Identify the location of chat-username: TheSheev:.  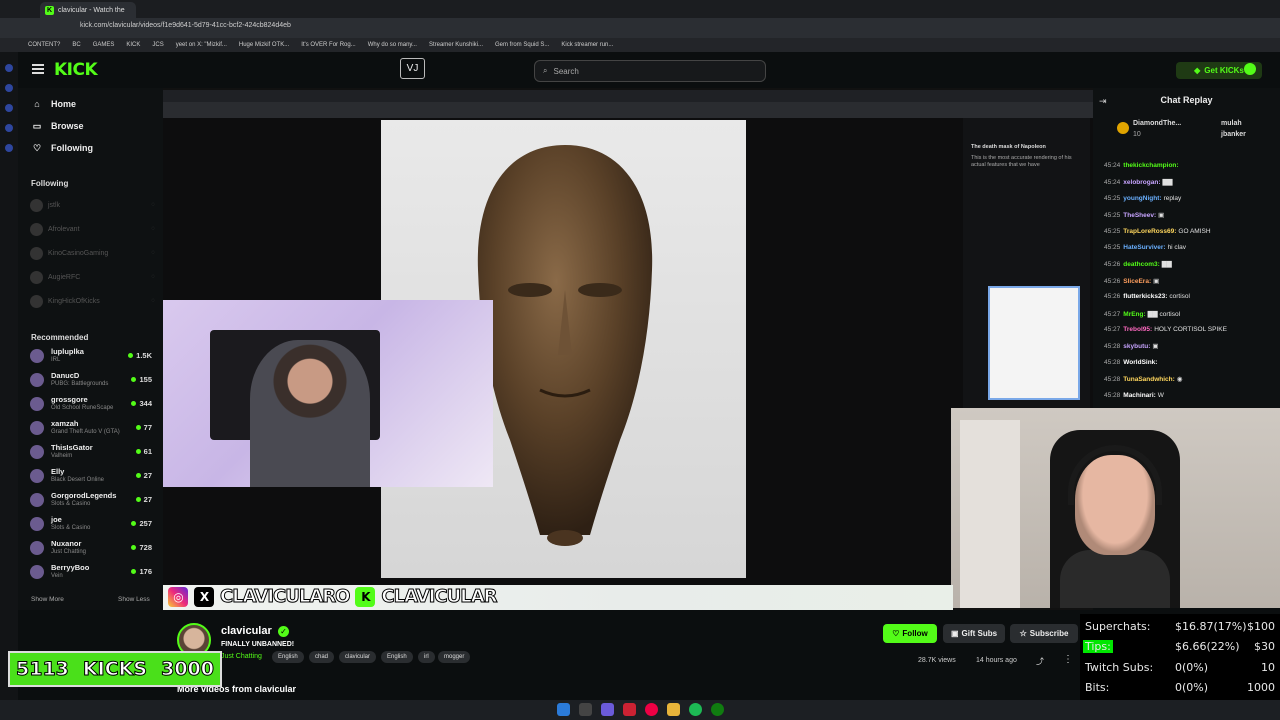
(1139, 215).